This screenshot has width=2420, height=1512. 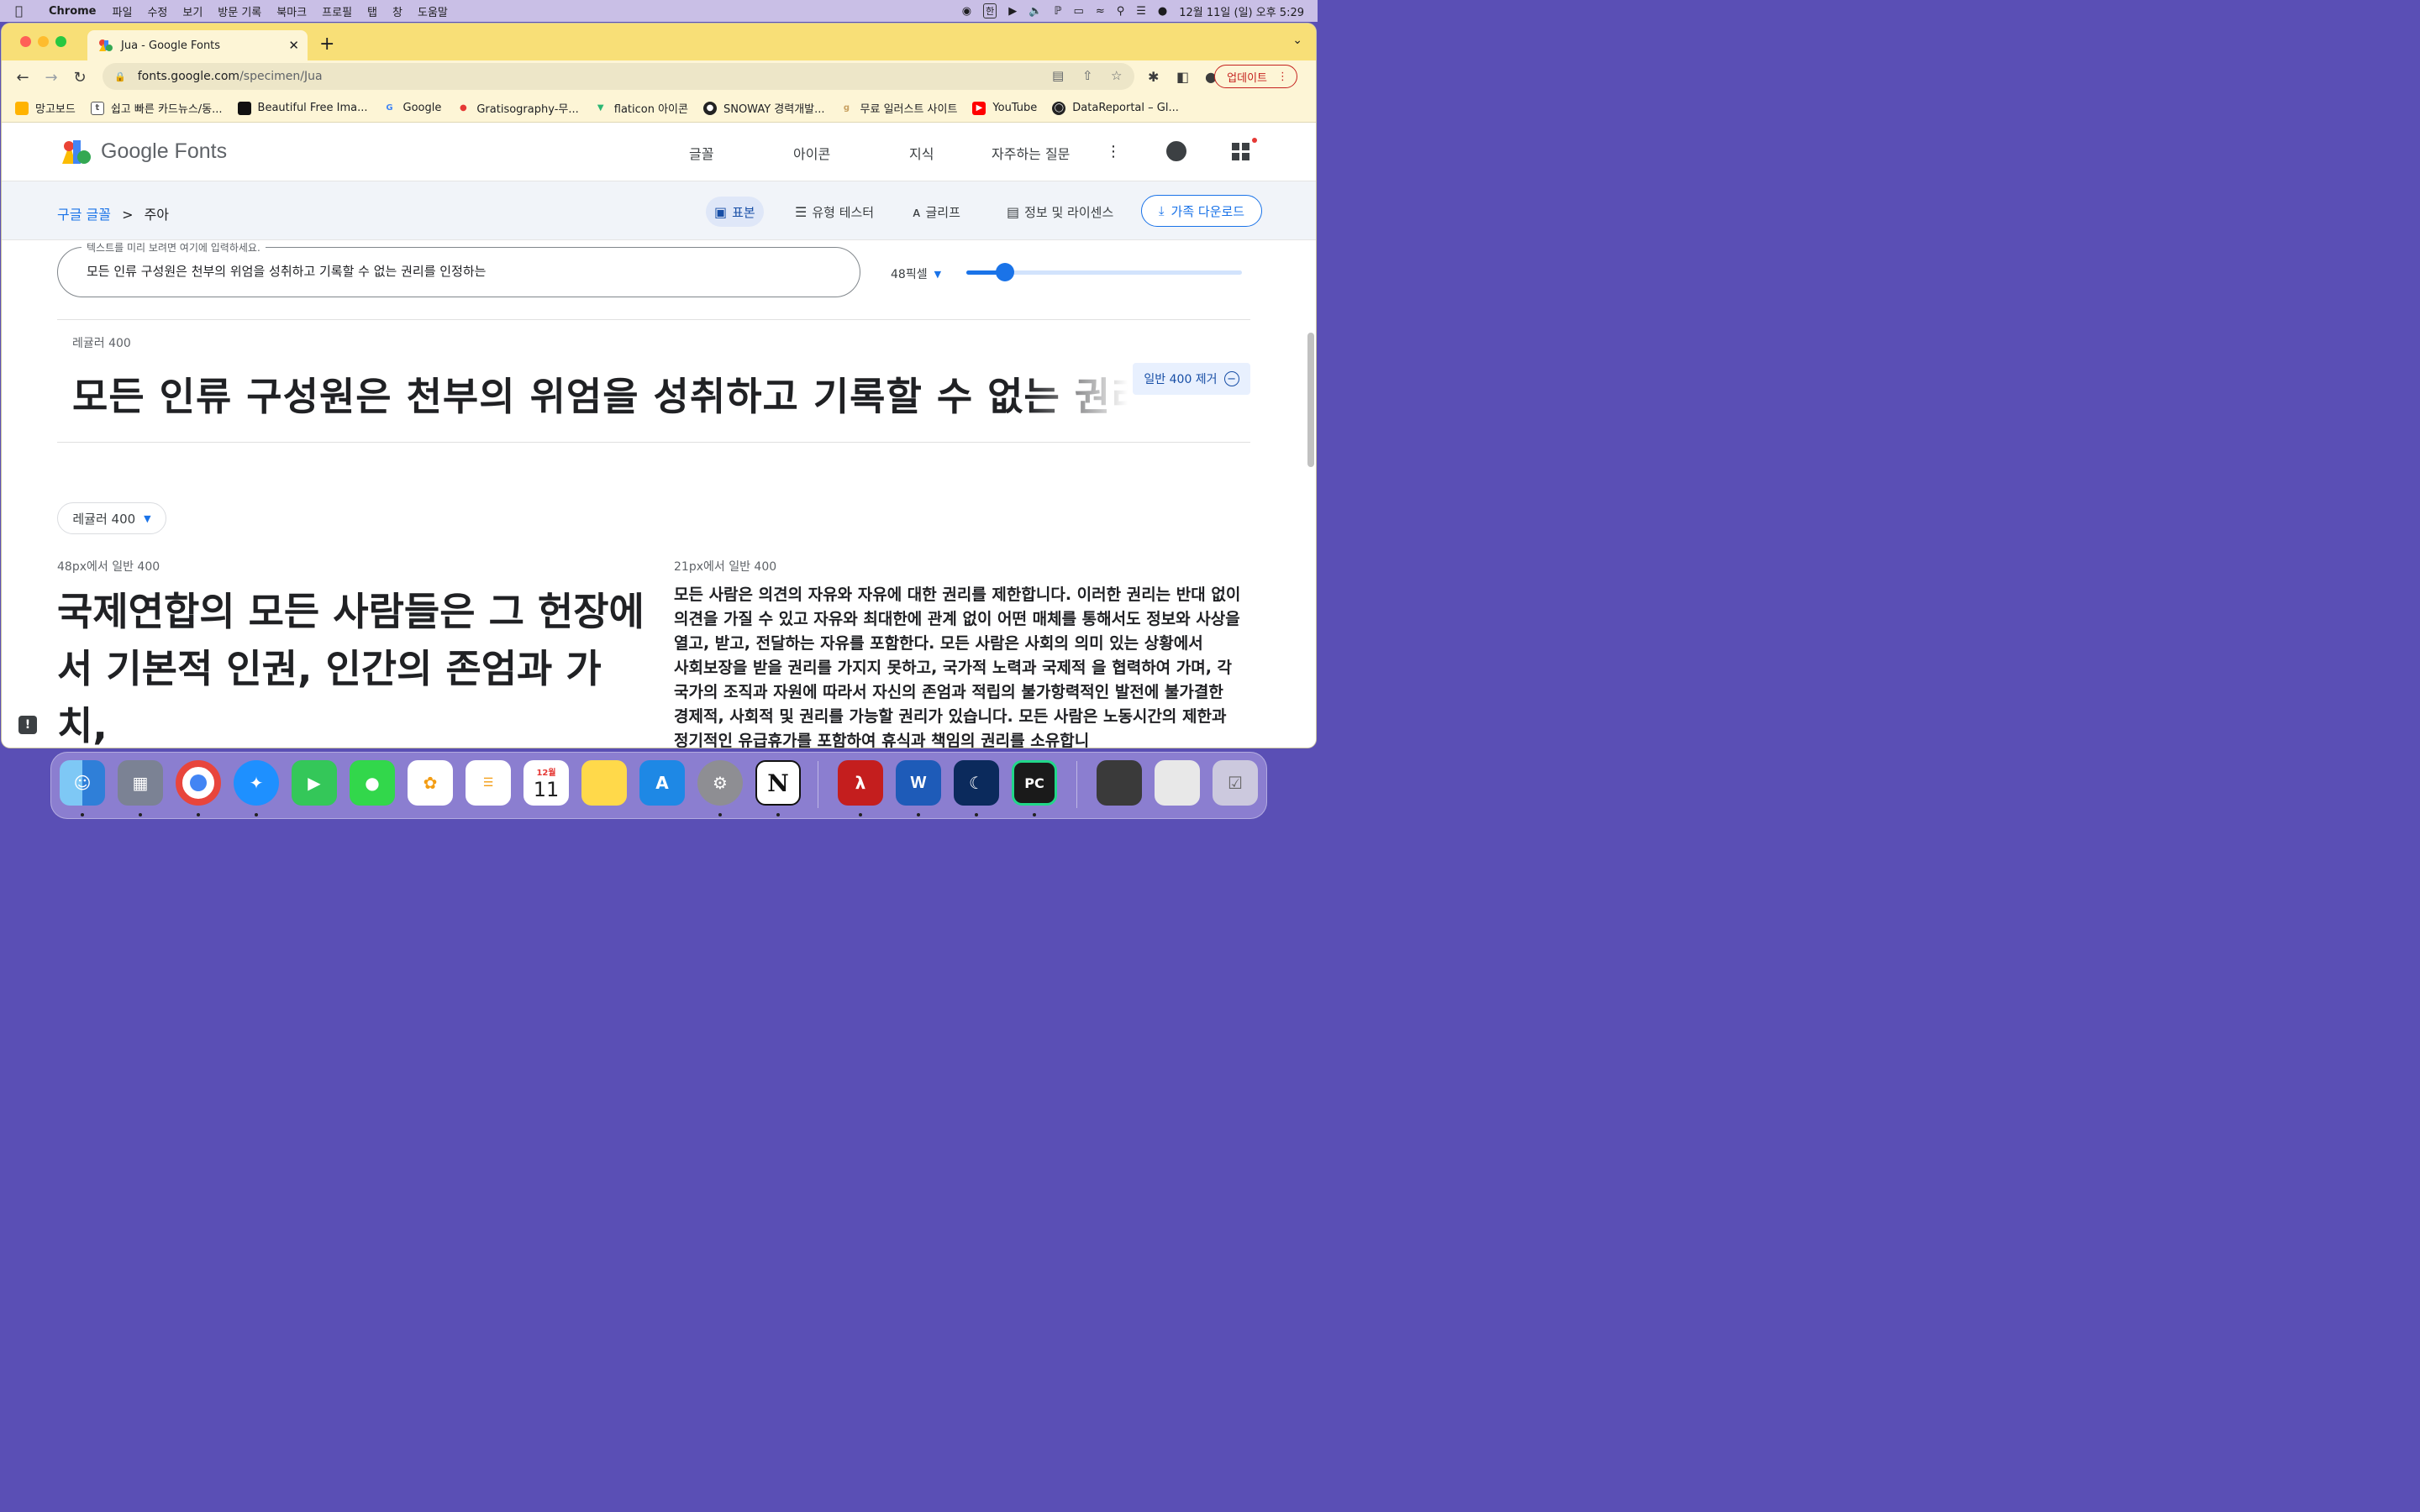 I want to click on left-sample-label: 48px에서 일반 400, so click(x=109, y=567).